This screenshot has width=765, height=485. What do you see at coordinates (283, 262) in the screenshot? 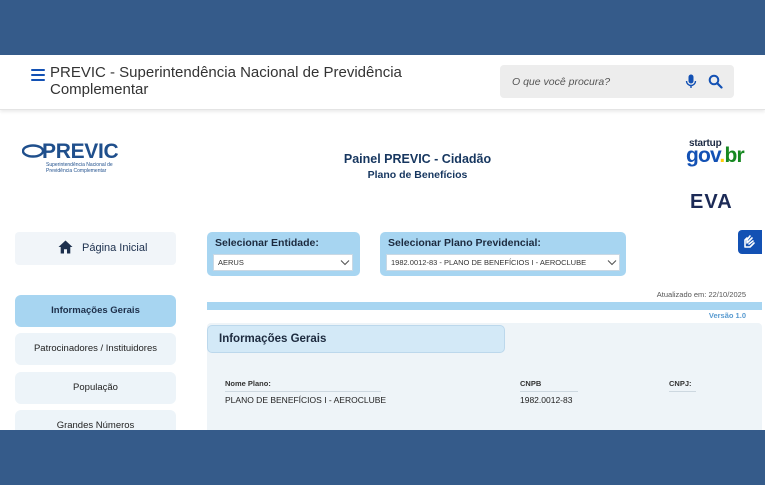
I see `entity-dropdown: AERUS` at bounding box center [283, 262].